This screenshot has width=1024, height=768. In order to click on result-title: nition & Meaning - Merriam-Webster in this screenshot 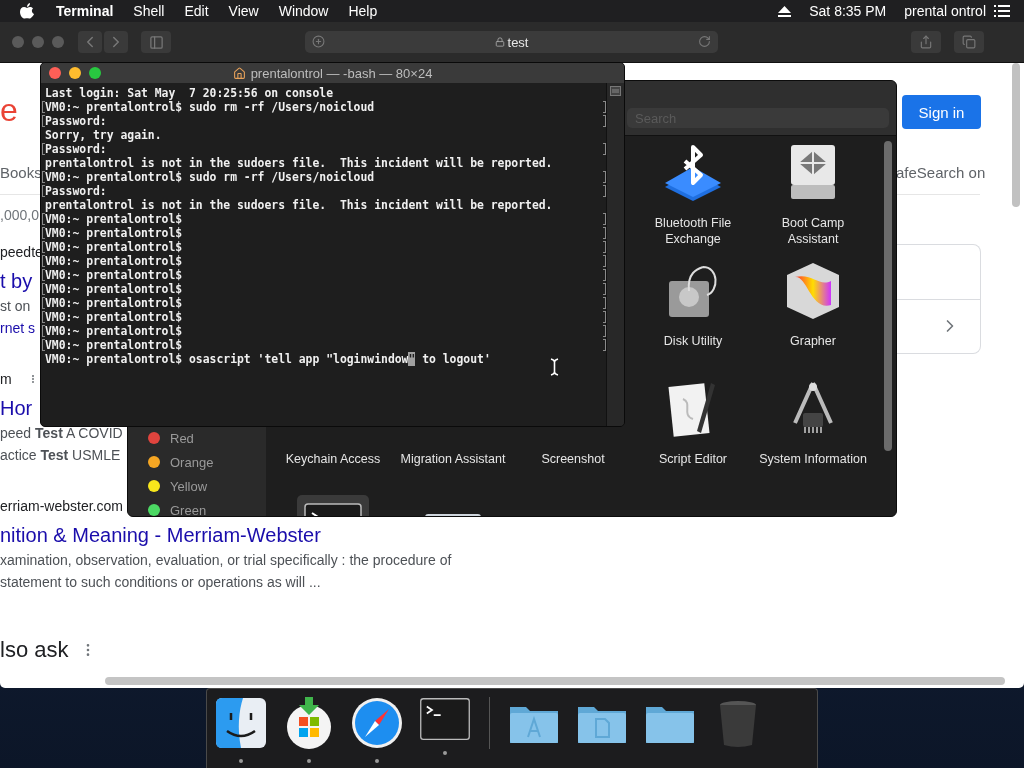, I will do `click(160, 535)`.